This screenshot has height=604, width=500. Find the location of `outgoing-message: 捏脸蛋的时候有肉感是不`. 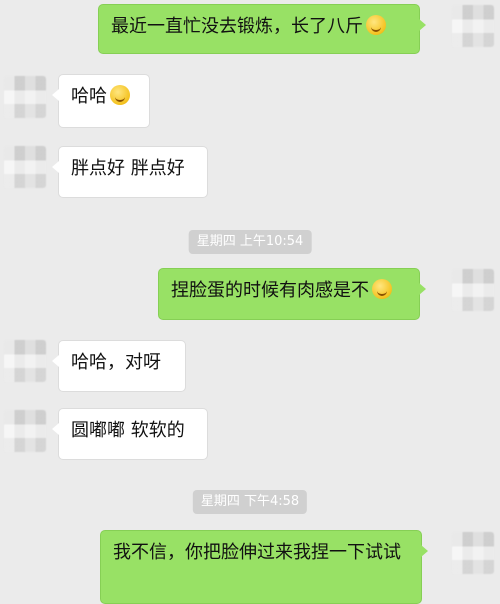

outgoing-message: 捏脸蛋的时候有肉感是不 is located at coordinates (292, 294).